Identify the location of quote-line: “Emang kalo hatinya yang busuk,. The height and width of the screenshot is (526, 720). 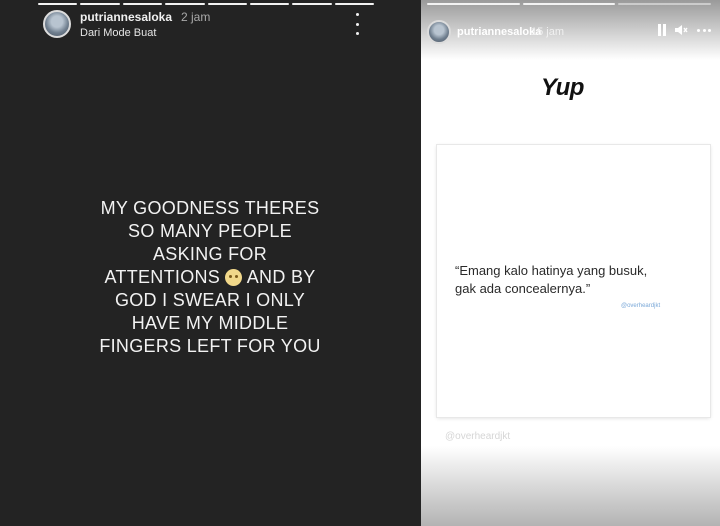
(551, 270).